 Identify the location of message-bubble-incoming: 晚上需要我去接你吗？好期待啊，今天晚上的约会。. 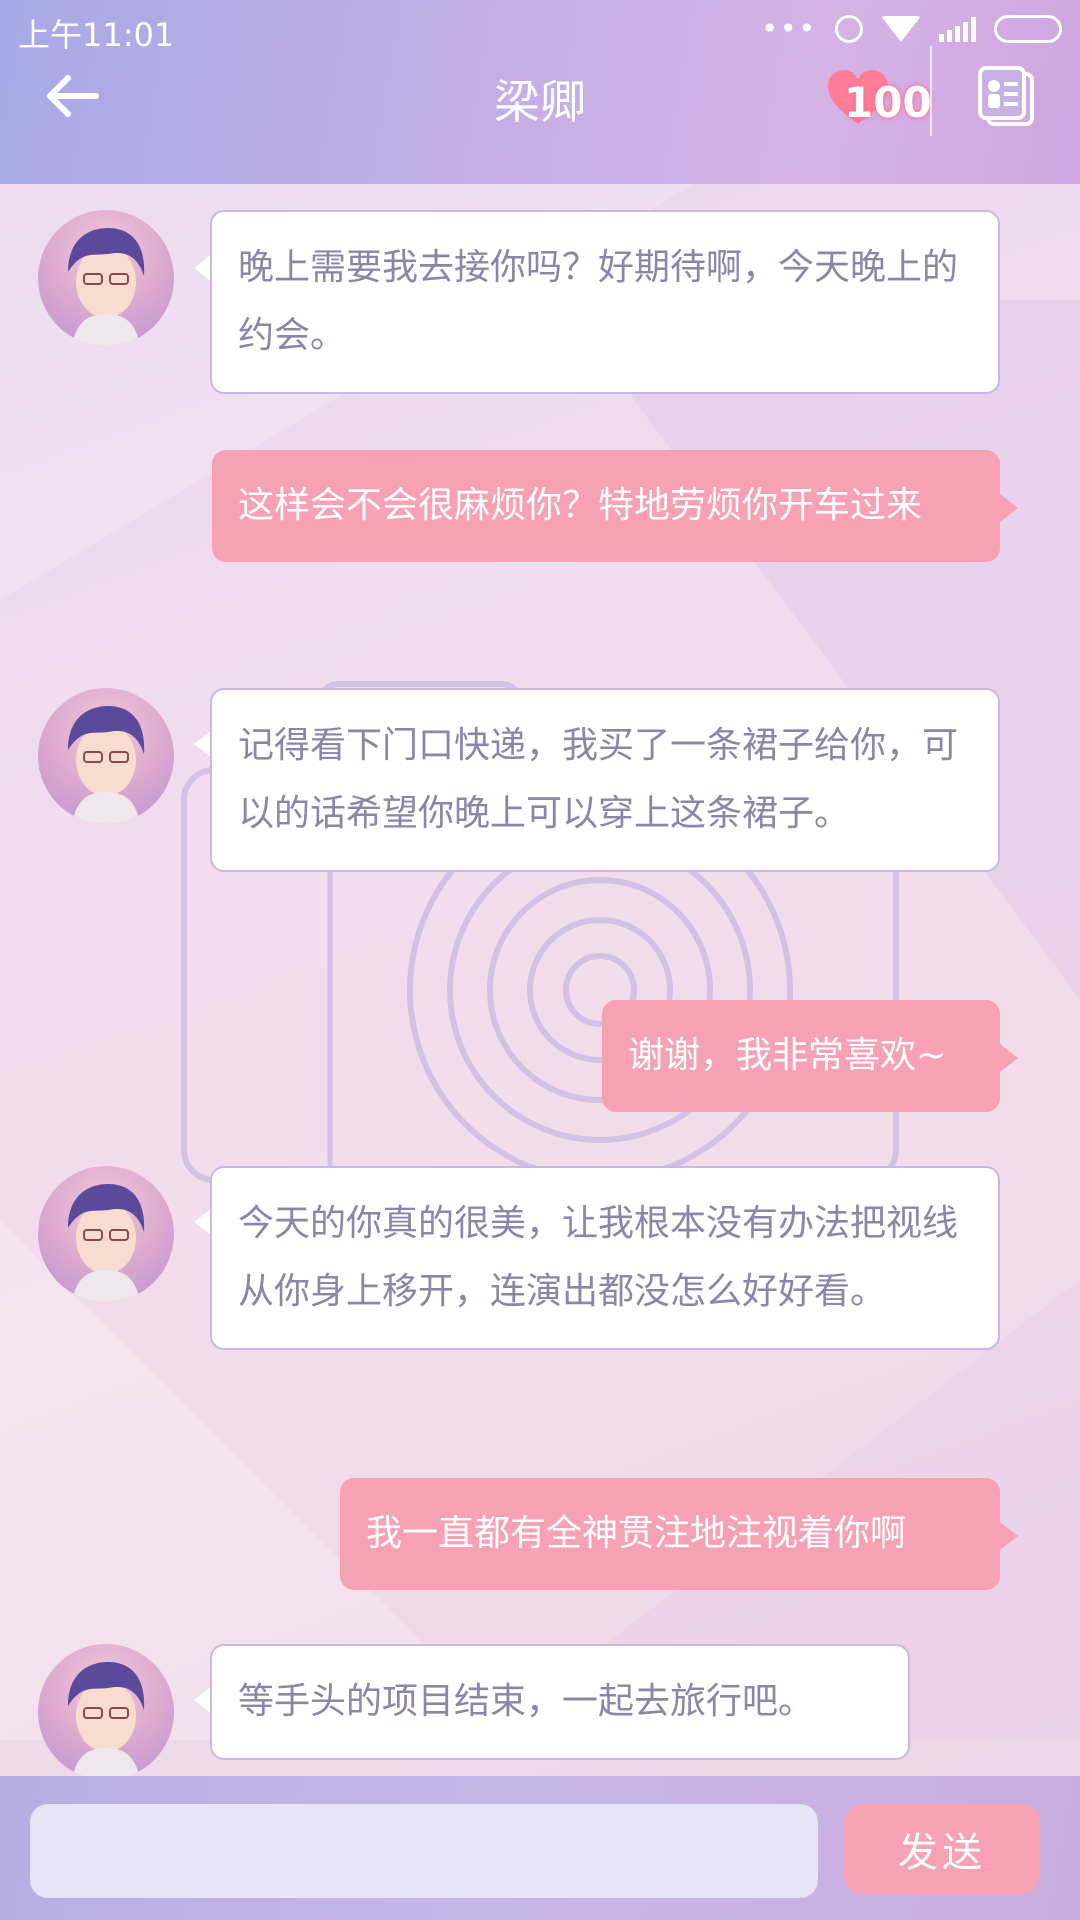
(605, 302).